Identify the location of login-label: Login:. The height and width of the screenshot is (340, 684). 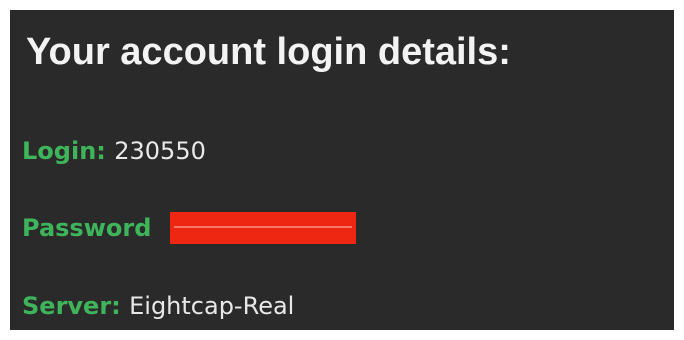
(68, 151).